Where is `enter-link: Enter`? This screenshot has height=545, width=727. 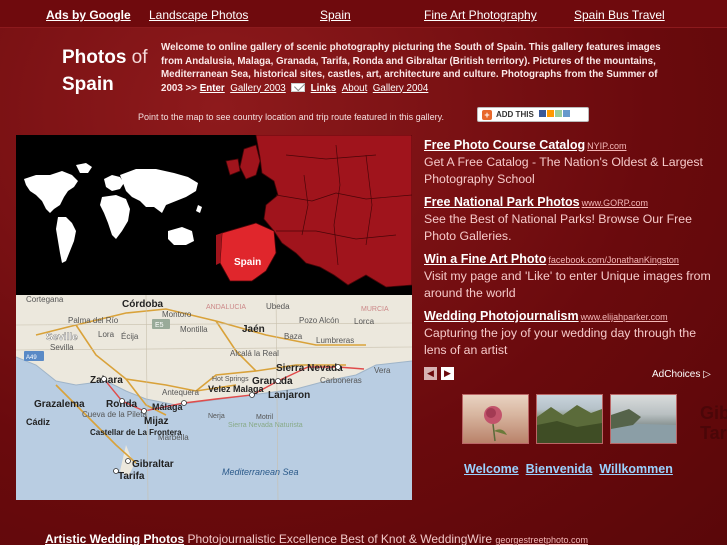
enter-link: Enter is located at coordinates (212, 88).